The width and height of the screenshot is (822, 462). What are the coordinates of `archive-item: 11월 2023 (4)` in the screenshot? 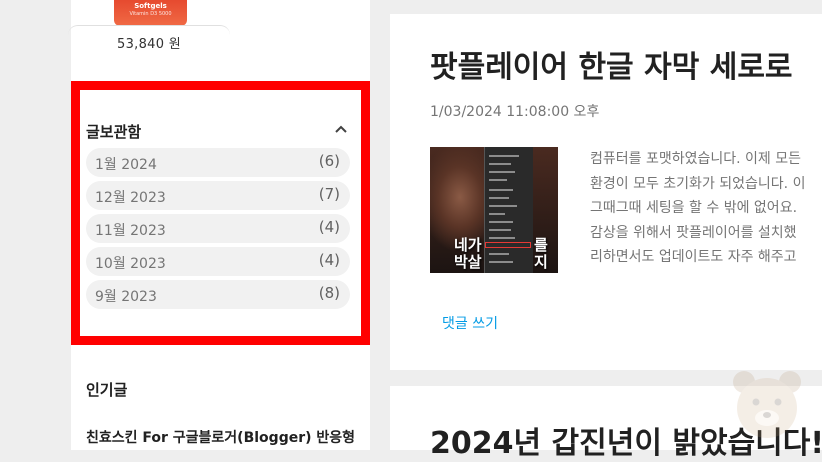 It's located at (218, 228).